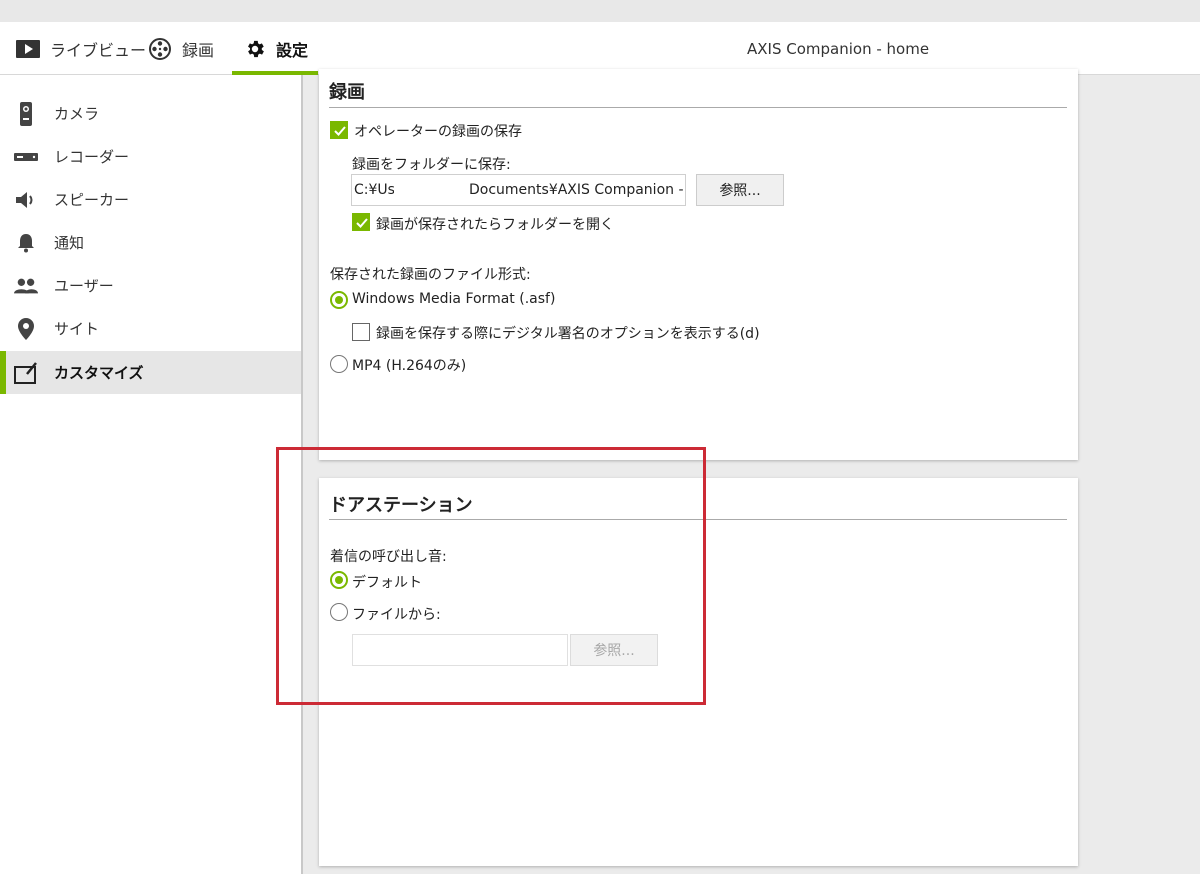  What do you see at coordinates (339, 364) in the screenshot?
I see `format-mp4-radio` at bounding box center [339, 364].